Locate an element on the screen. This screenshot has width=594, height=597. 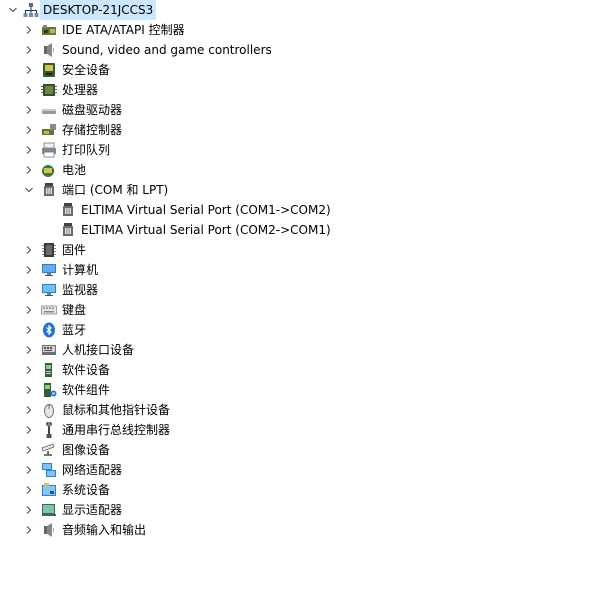
storage-controller-icon is located at coordinates (49, 130).